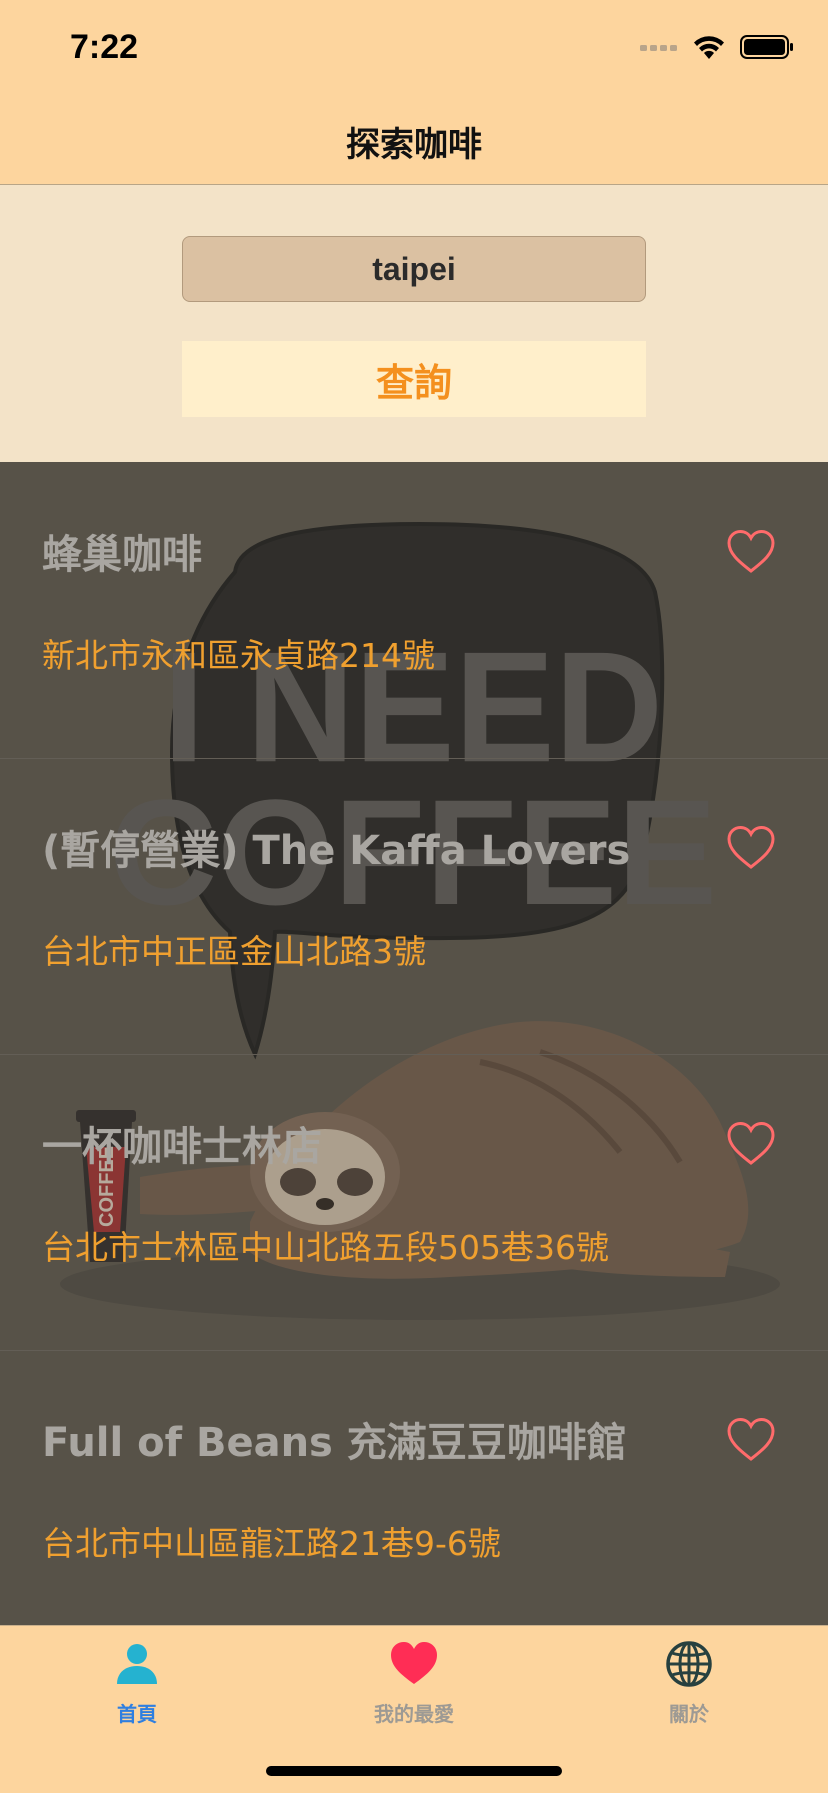  I want to click on page-title: 探索咖啡, so click(414, 145).